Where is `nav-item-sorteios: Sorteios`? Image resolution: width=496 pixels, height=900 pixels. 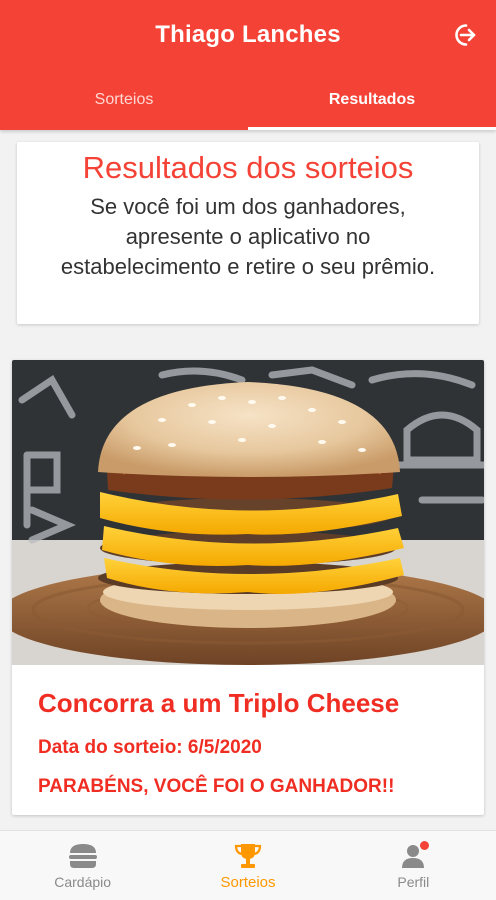
nav-item-sorteios: Sorteios is located at coordinates (247, 865).